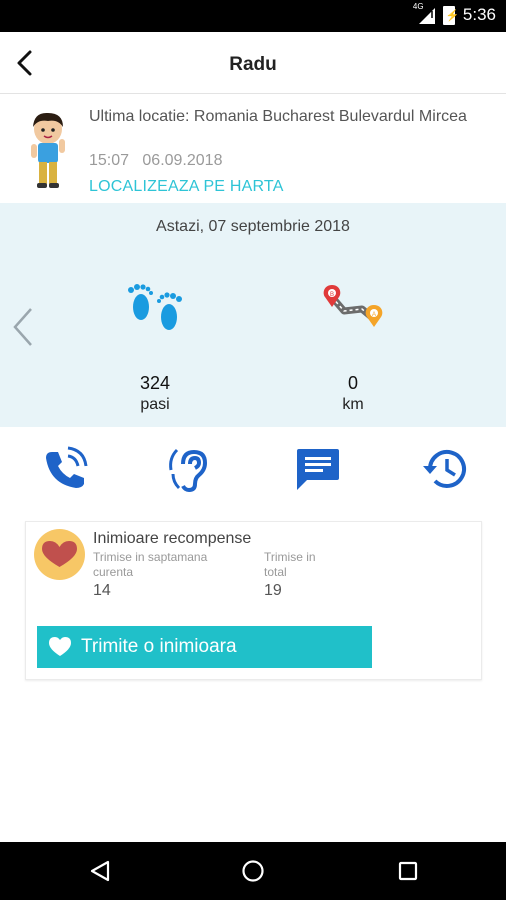 This screenshot has width=506, height=900. What do you see at coordinates (424, 13) in the screenshot?
I see `signal-icon: 4G` at bounding box center [424, 13].